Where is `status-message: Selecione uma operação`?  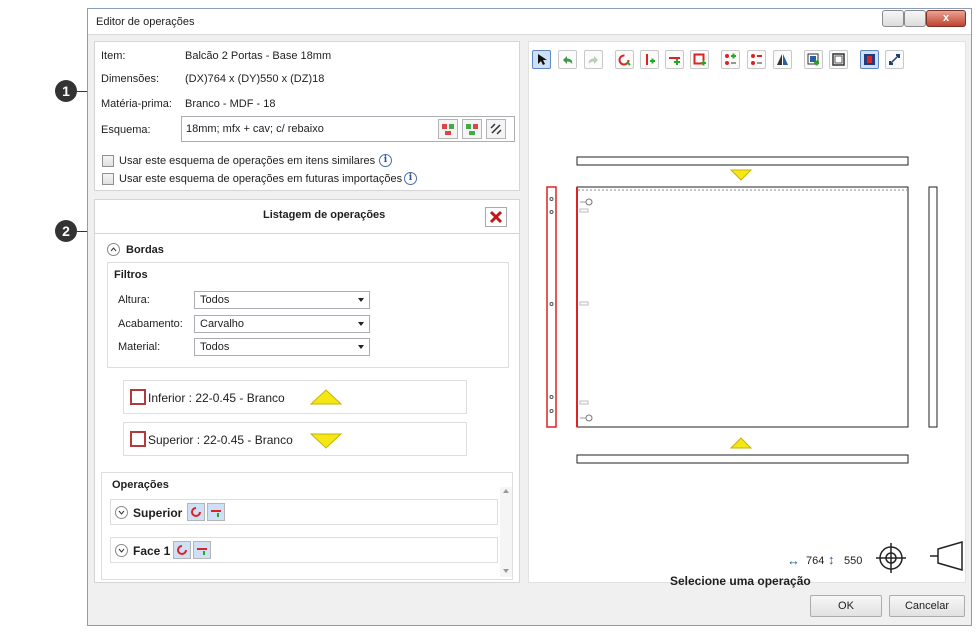 status-message: Selecione uma operação is located at coordinates (740, 581).